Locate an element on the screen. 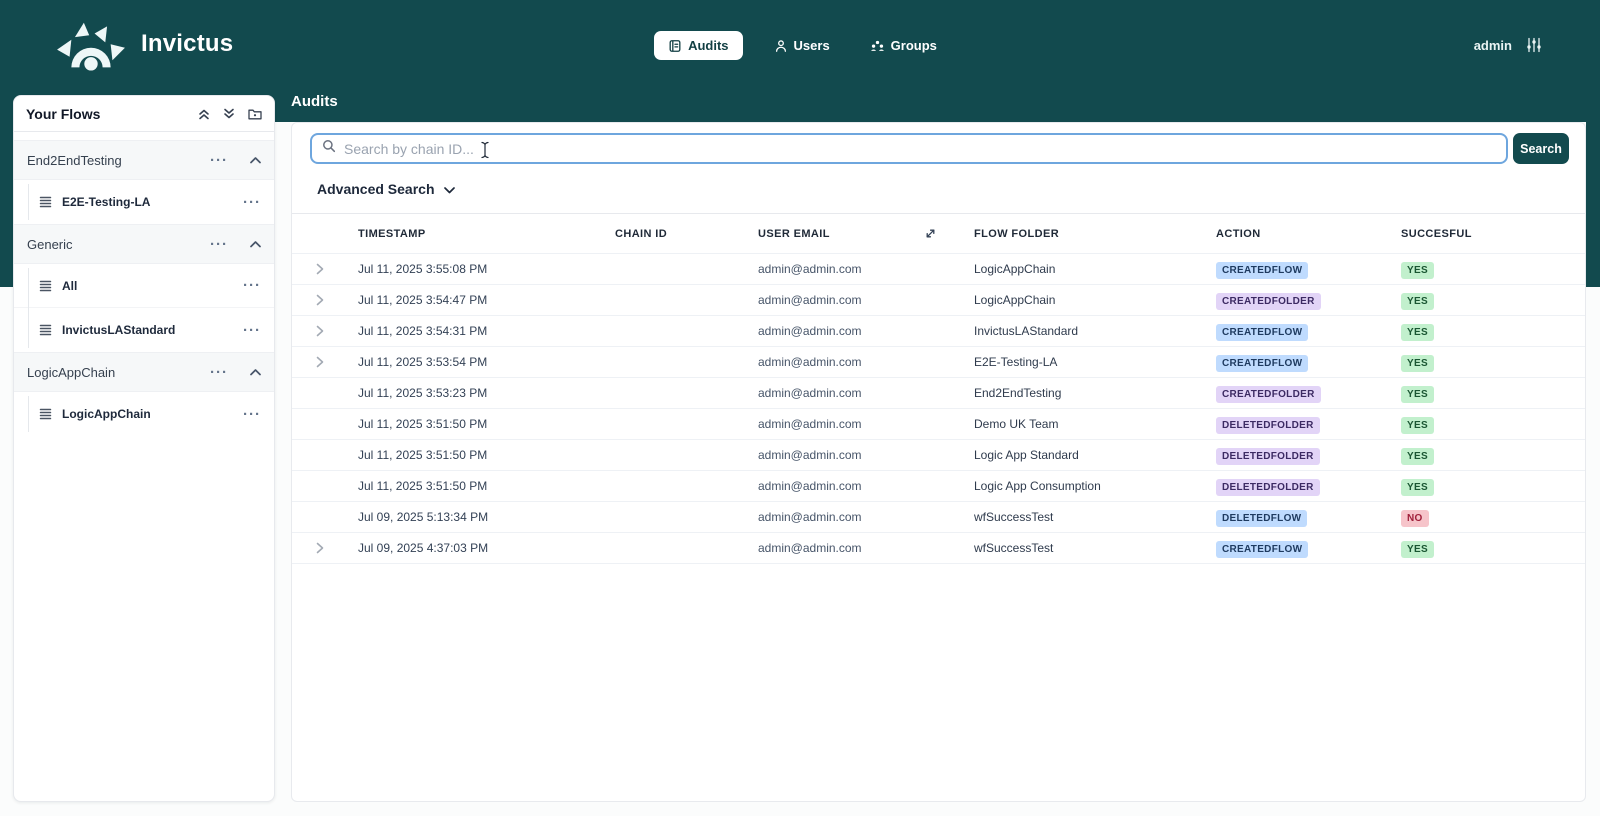 Image resolution: width=1600 pixels, height=816 pixels. swap-arrows-icon is located at coordinates (930, 233).